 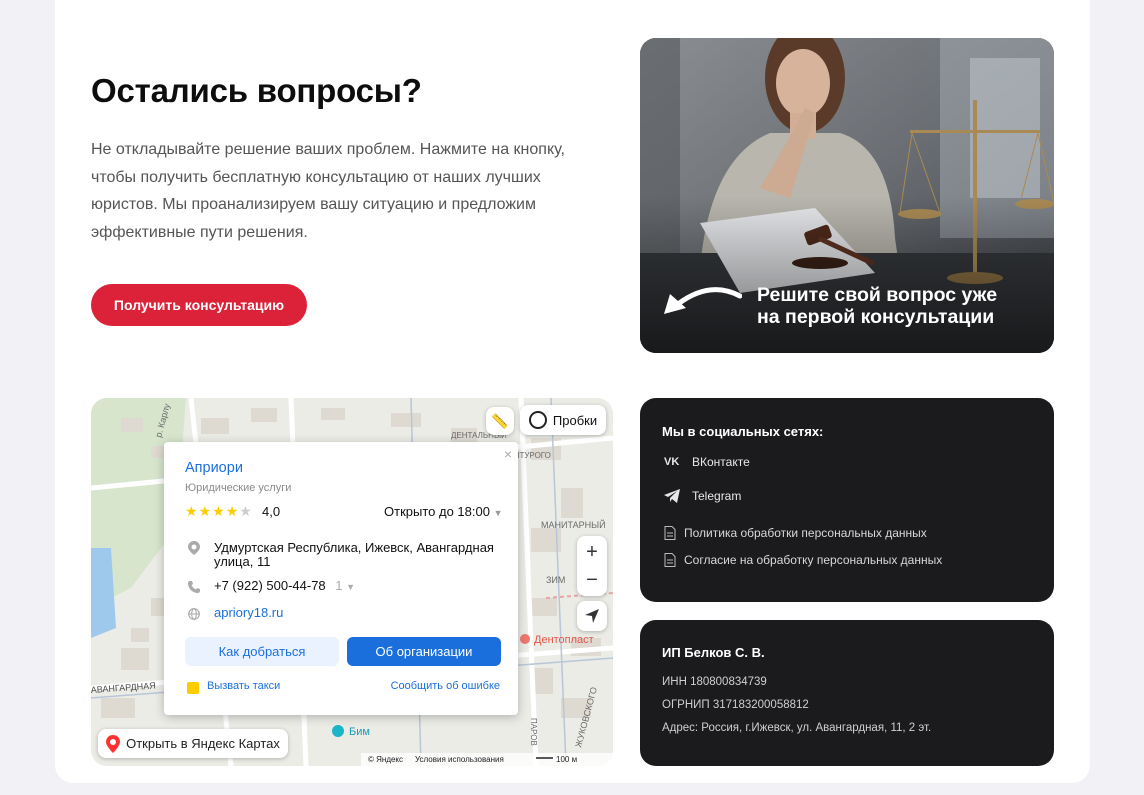 I want to click on privacy-policy-link: Политика обработки персональных данных, so click(x=795, y=533).